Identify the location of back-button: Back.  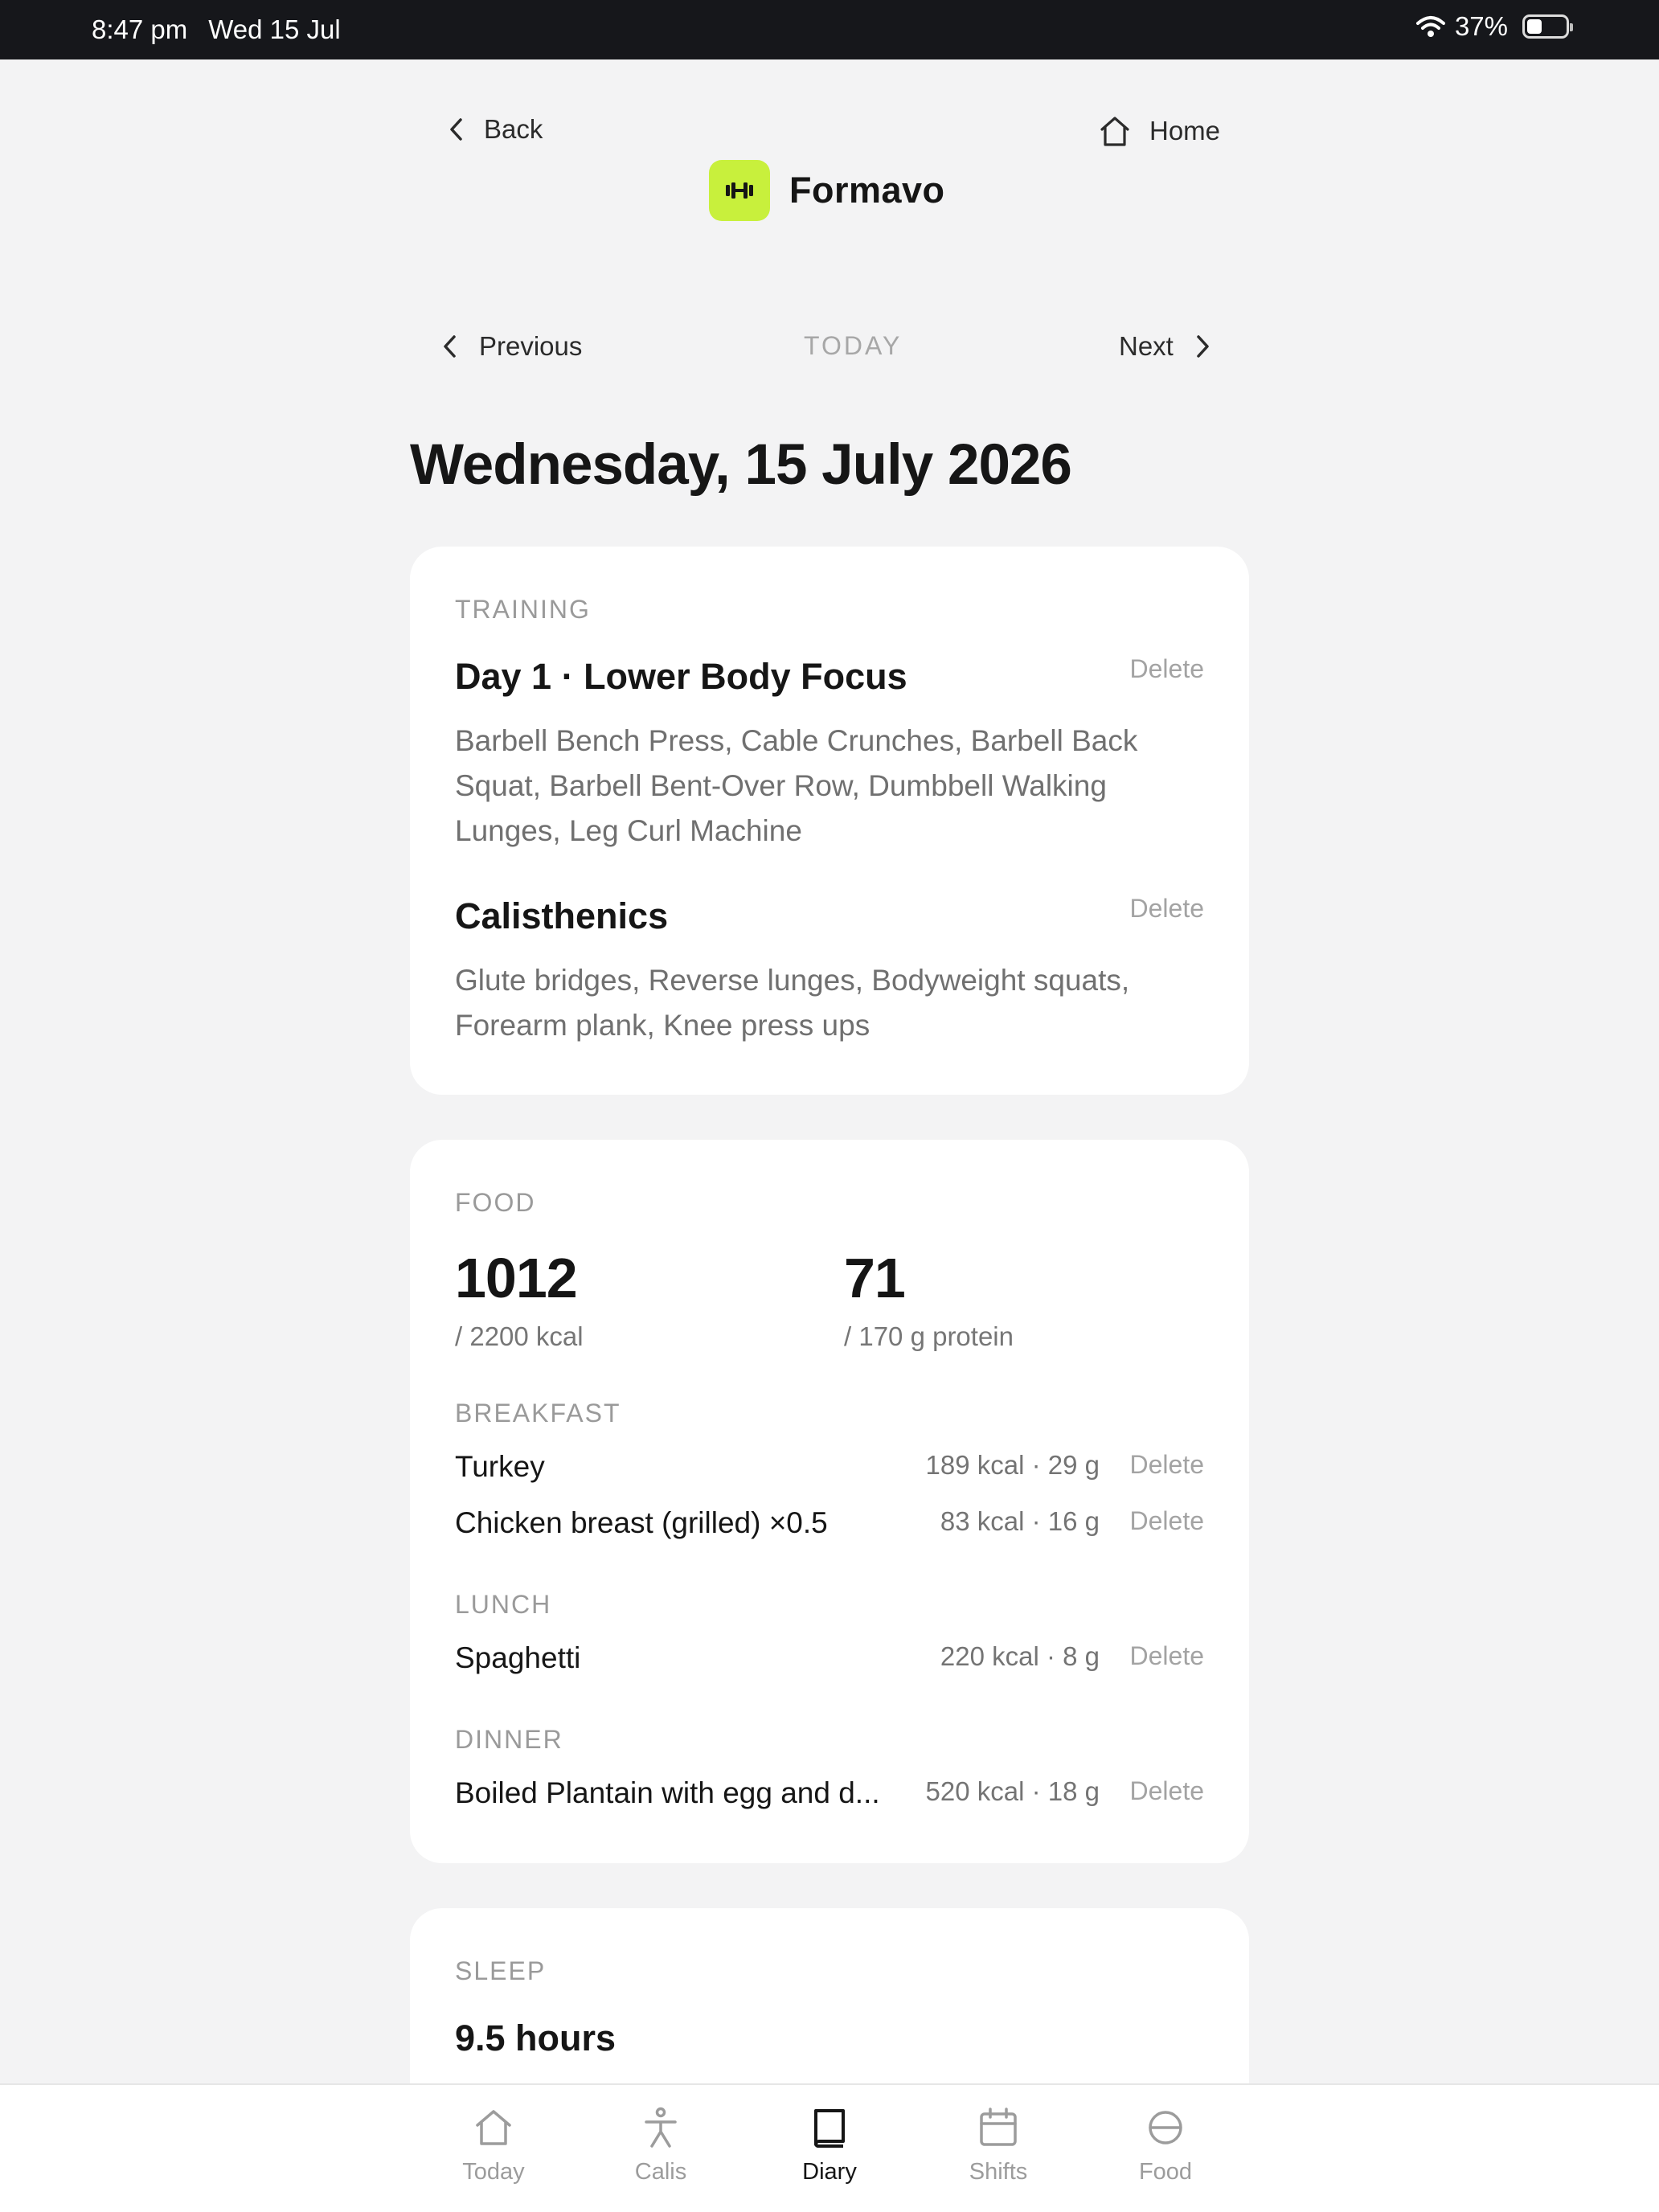
(495, 129).